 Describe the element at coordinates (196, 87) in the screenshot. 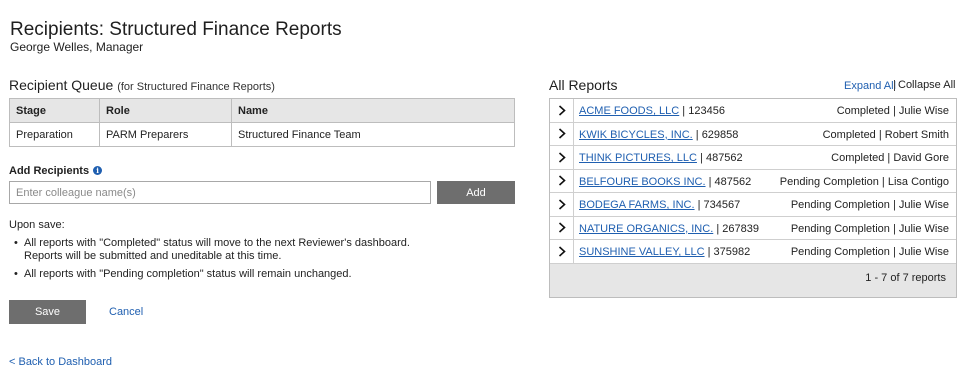

I see `recipient-queue-subtitle: (for Structured Finance Reports)` at that location.